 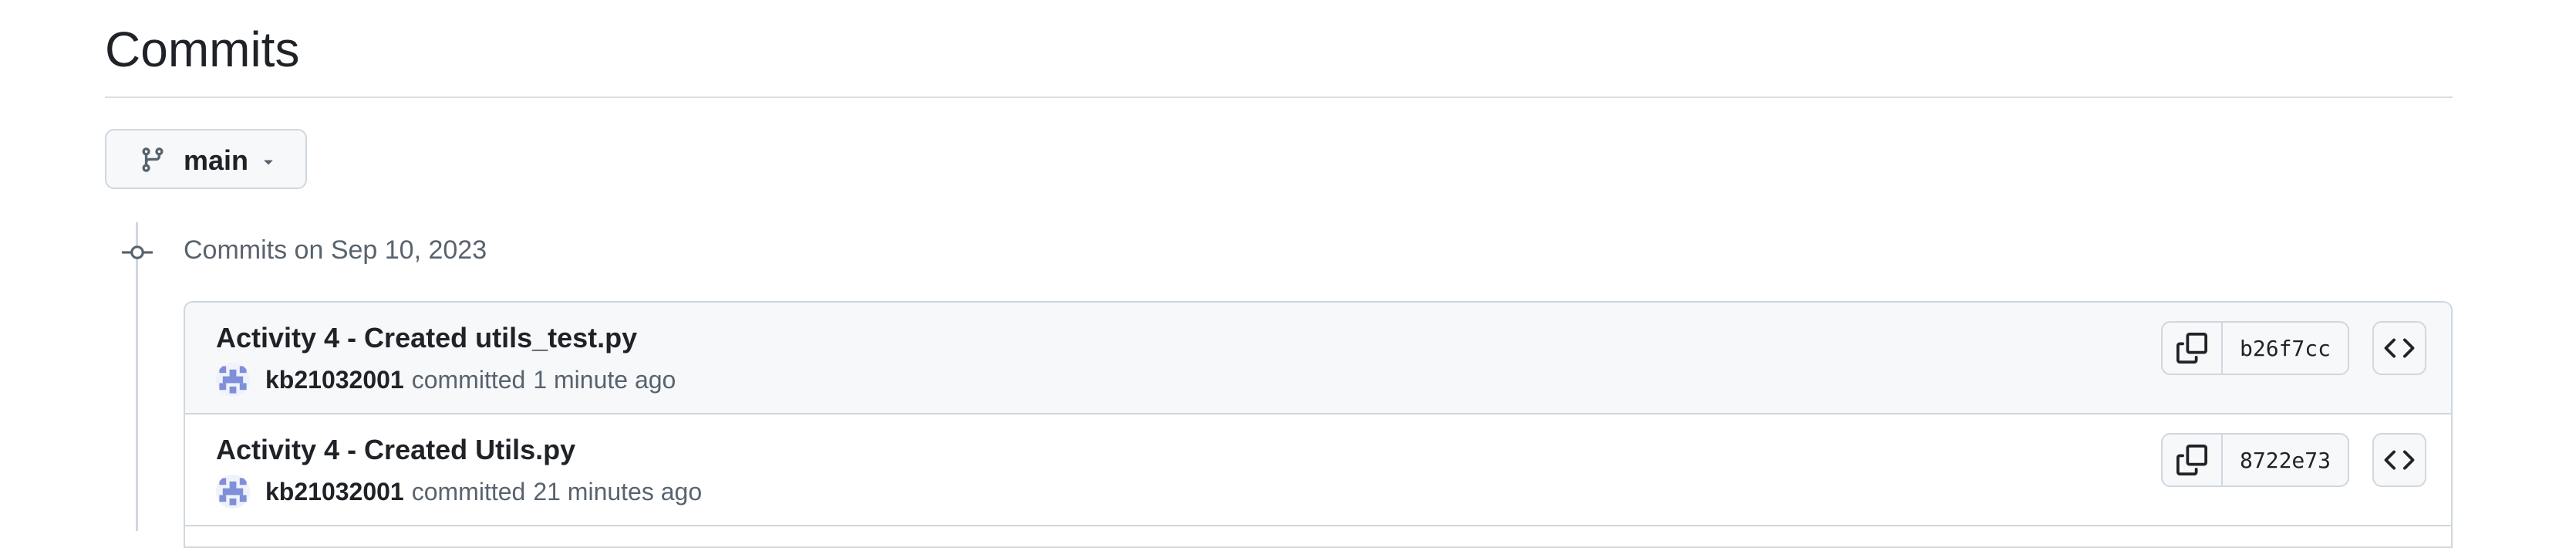 I want to click on caret-down-icon, so click(x=268, y=162).